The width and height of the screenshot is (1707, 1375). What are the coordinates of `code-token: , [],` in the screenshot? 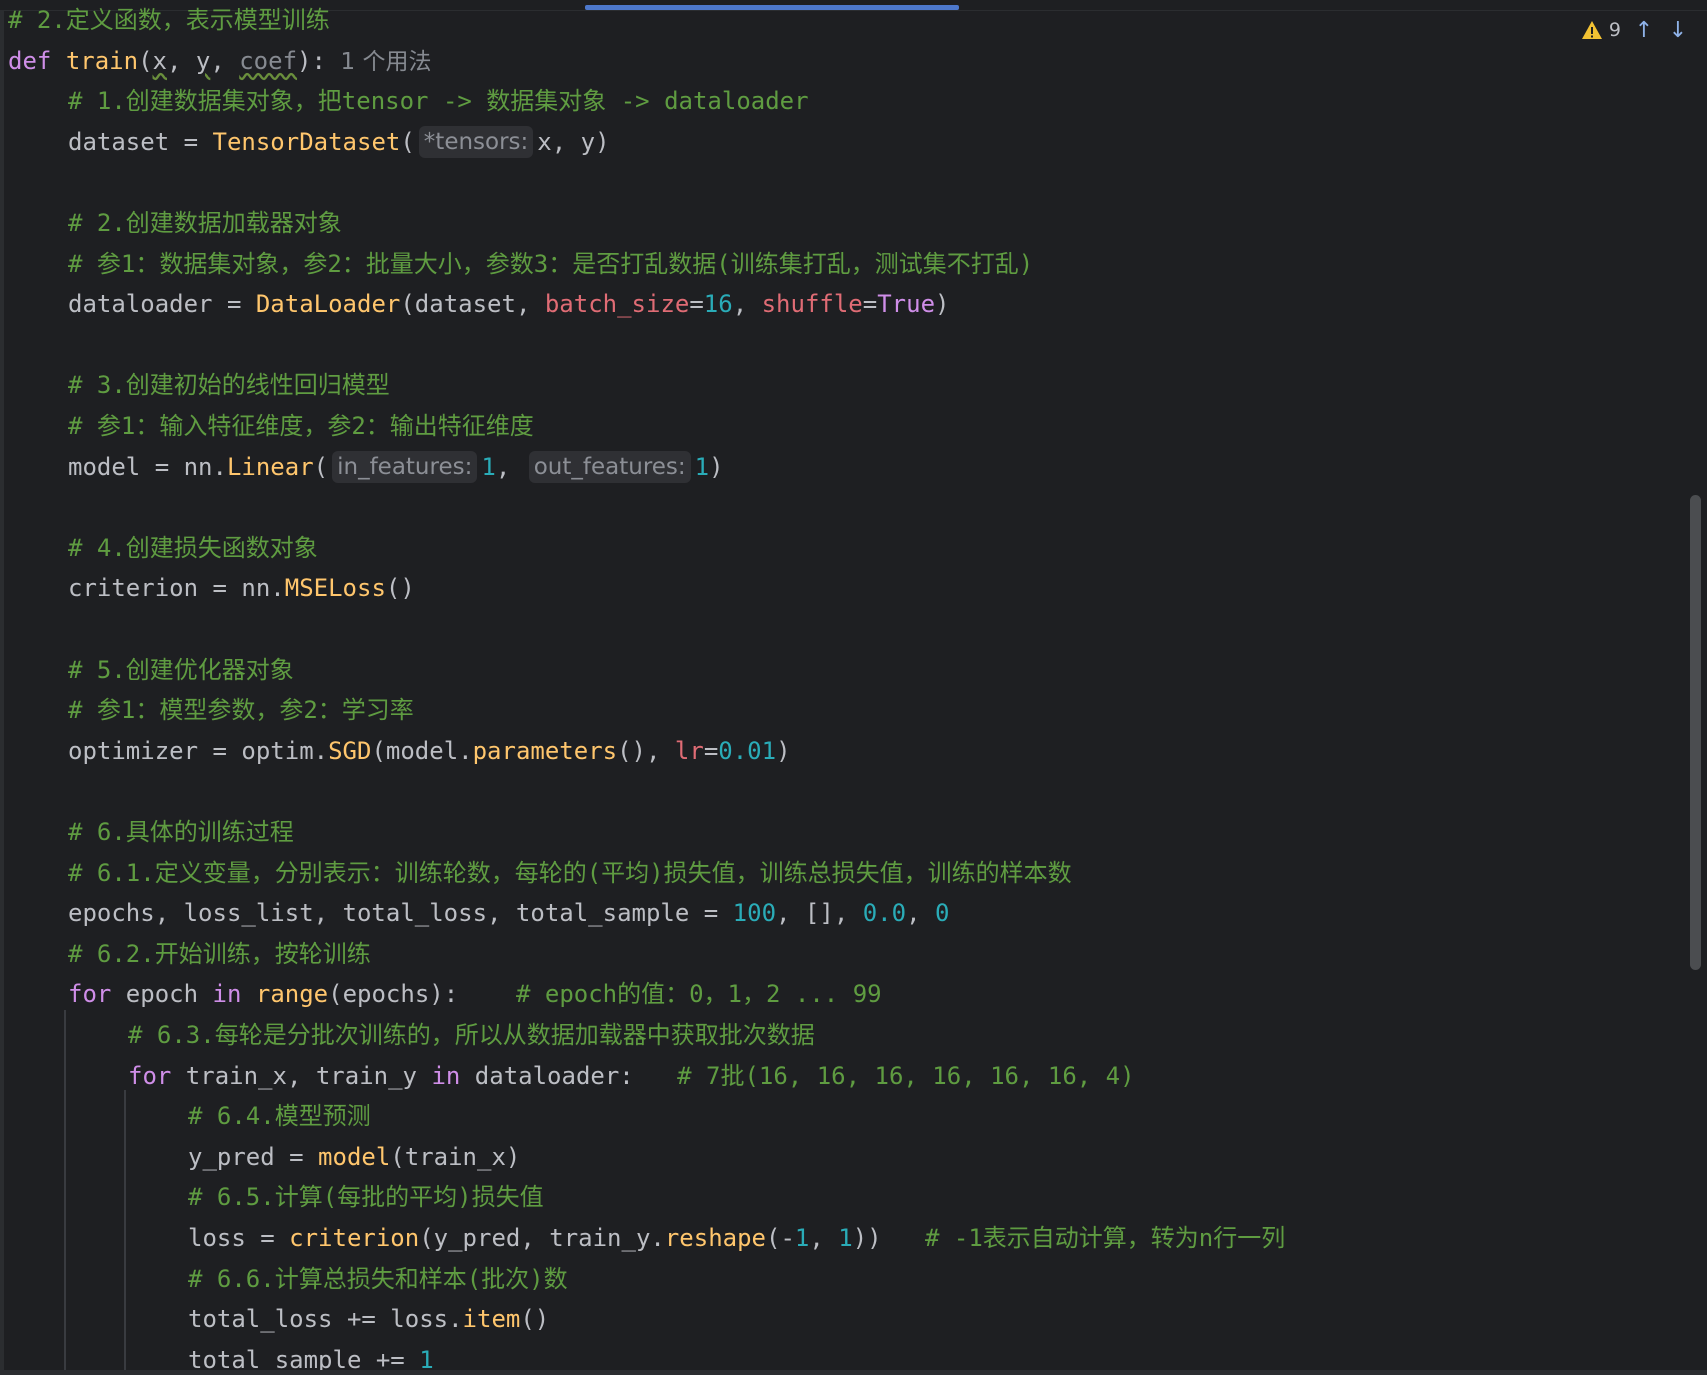 It's located at (819, 913).